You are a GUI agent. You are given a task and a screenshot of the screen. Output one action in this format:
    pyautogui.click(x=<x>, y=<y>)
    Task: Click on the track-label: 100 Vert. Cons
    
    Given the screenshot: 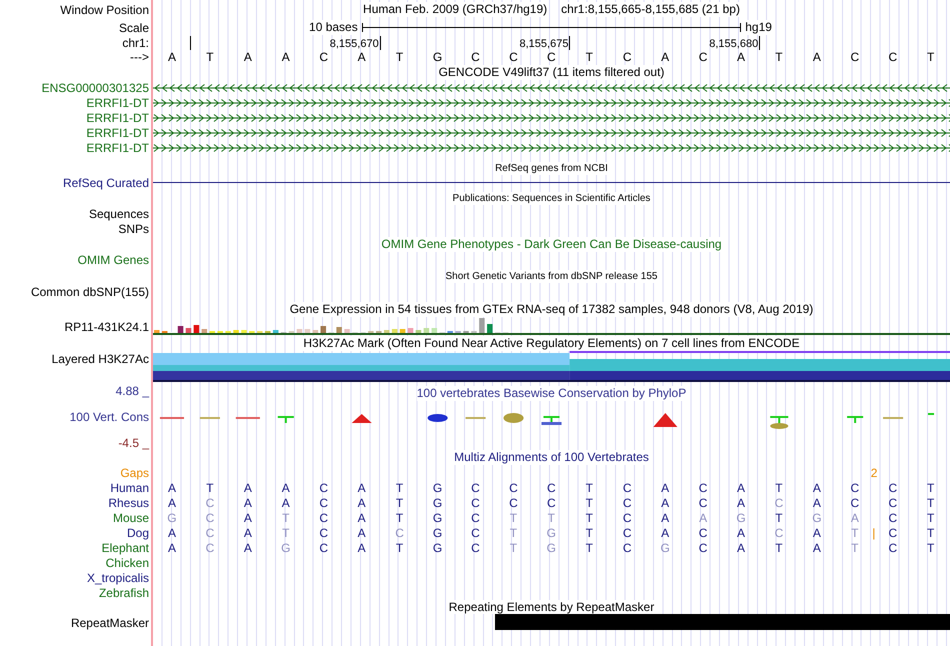 What is the action you would take?
    pyautogui.click(x=109, y=417)
    